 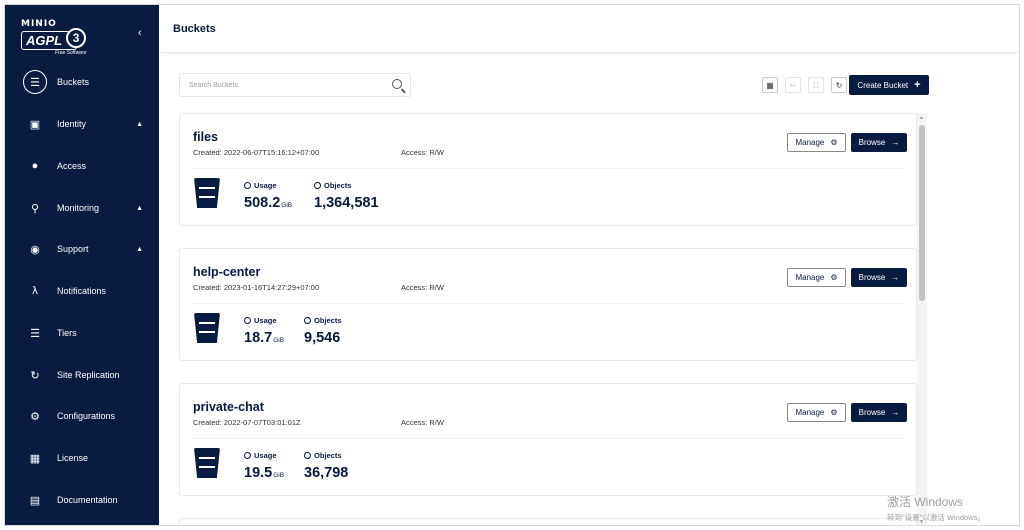 What do you see at coordinates (247, 422) in the screenshot?
I see `bucket-created: Created: 2022-07-07T03:01:01Z` at bounding box center [247, 422].